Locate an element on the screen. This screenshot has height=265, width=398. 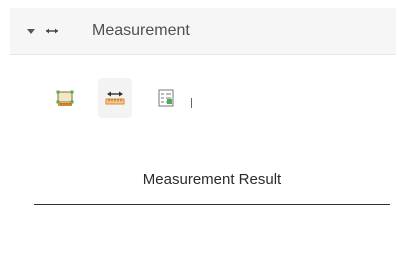
toolbar-separator is located at coordinates (191, 103).